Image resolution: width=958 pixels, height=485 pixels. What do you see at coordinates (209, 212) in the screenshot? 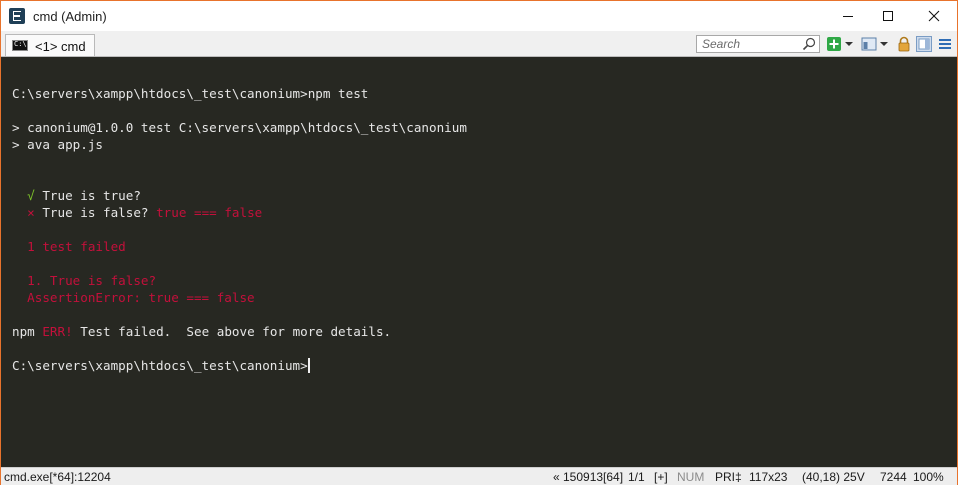
I see `console-text: true === false` at bounding box center [209, 212].